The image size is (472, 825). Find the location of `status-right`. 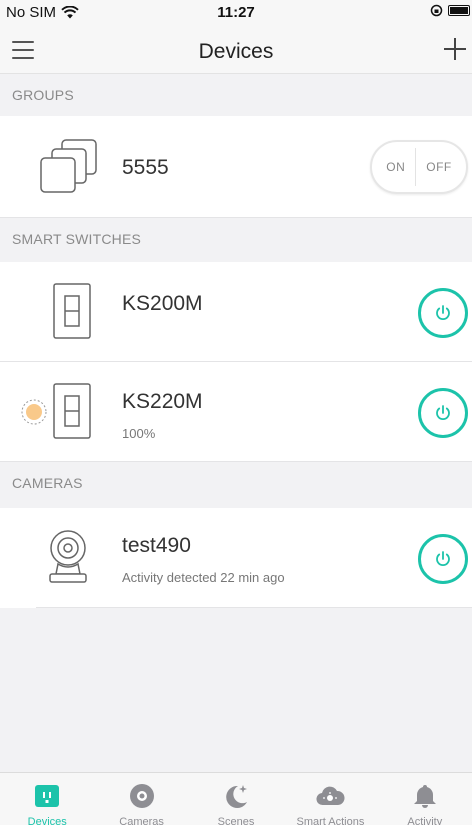

status-right is located at coordinates (450, 10).